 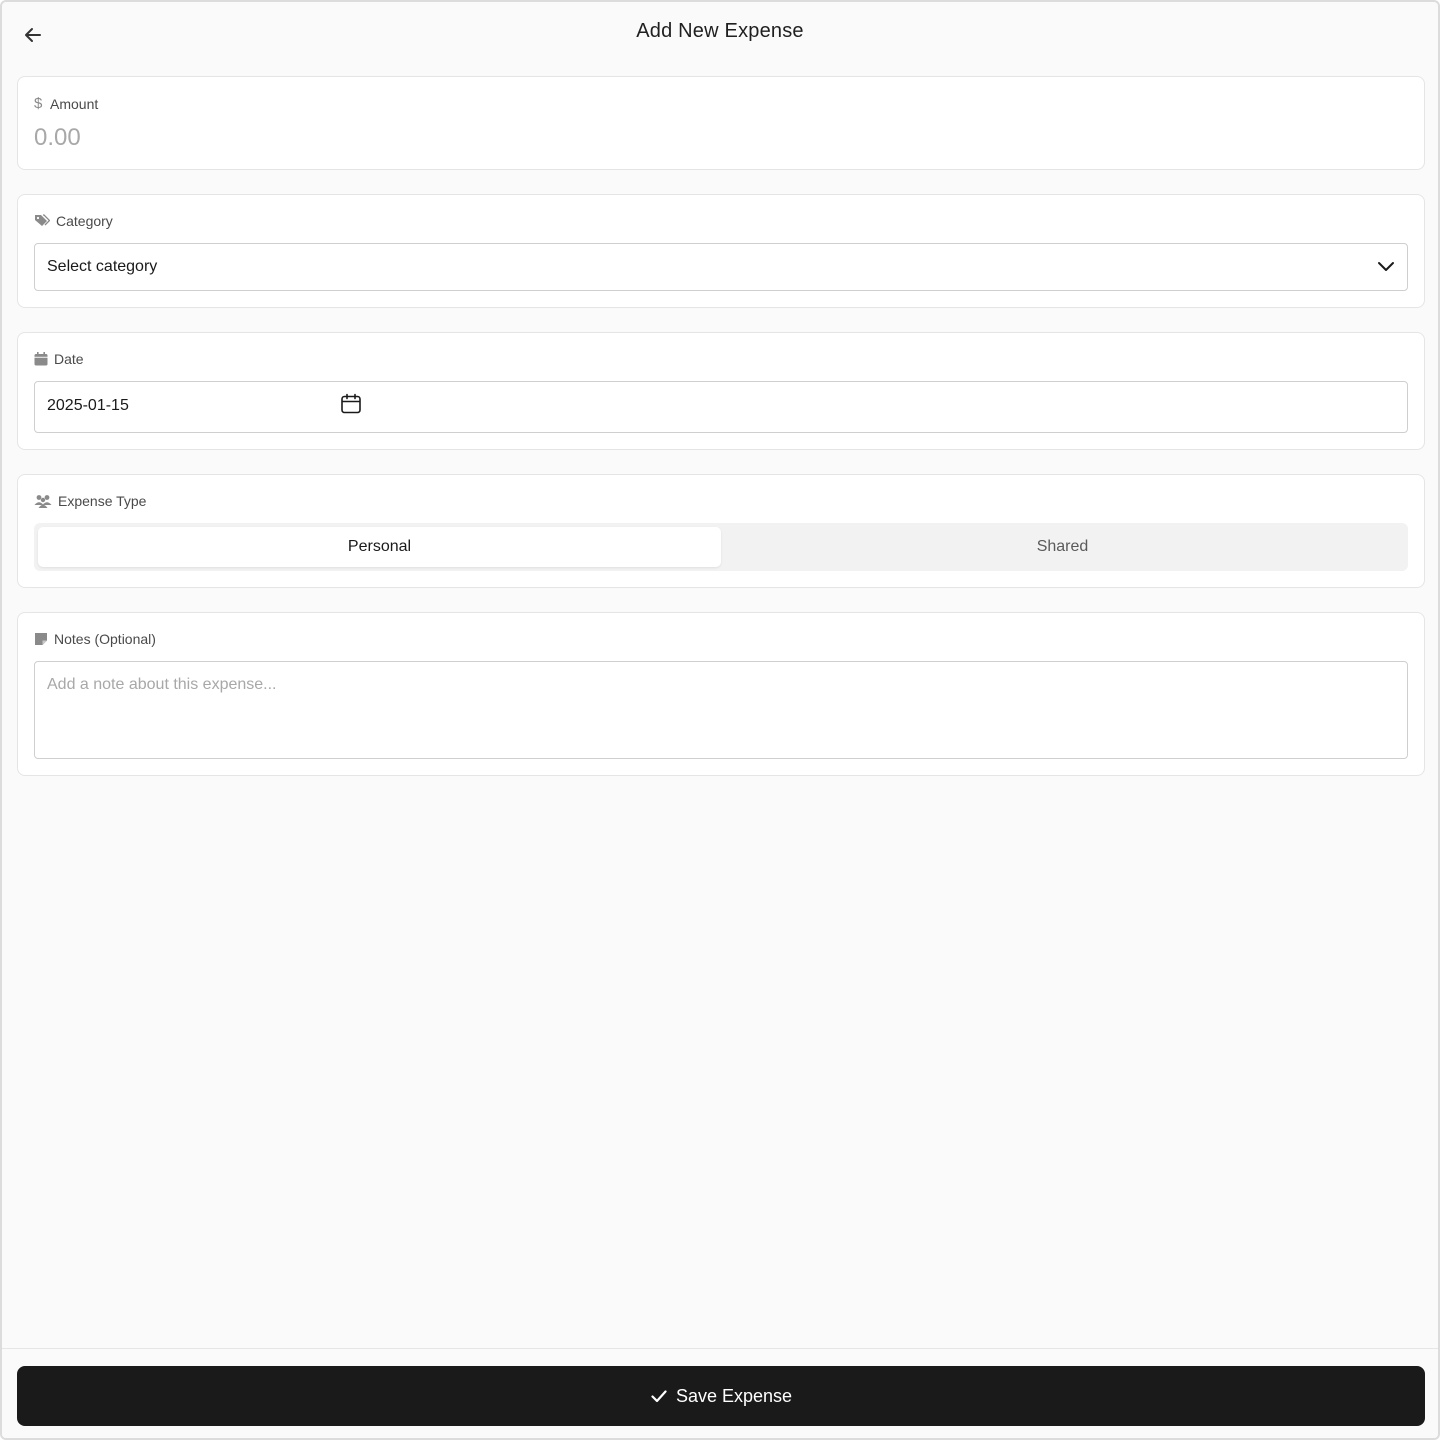 What do you see at coordinates (1386, 266) in the screenshot?
I see `chevron-down-icon` at bounding box center [1386, 266].